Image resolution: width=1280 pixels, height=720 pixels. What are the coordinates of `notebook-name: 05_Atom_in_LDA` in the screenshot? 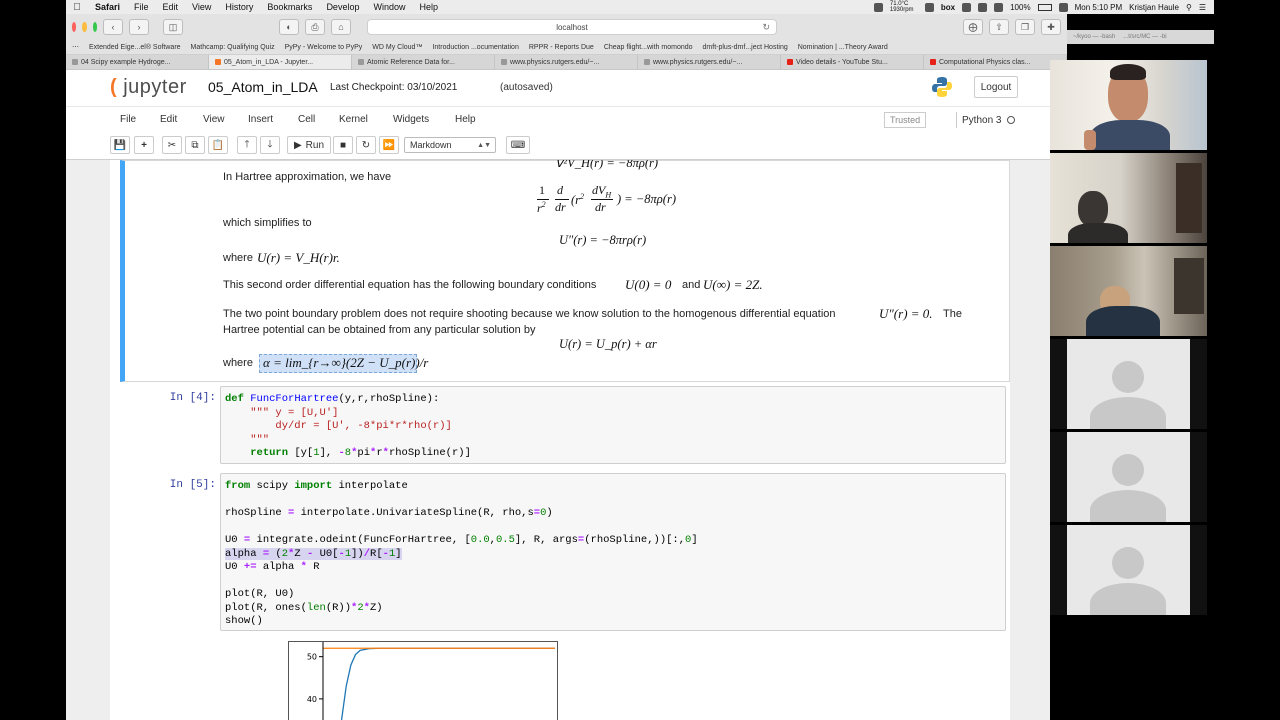 It's located at (263, 87).